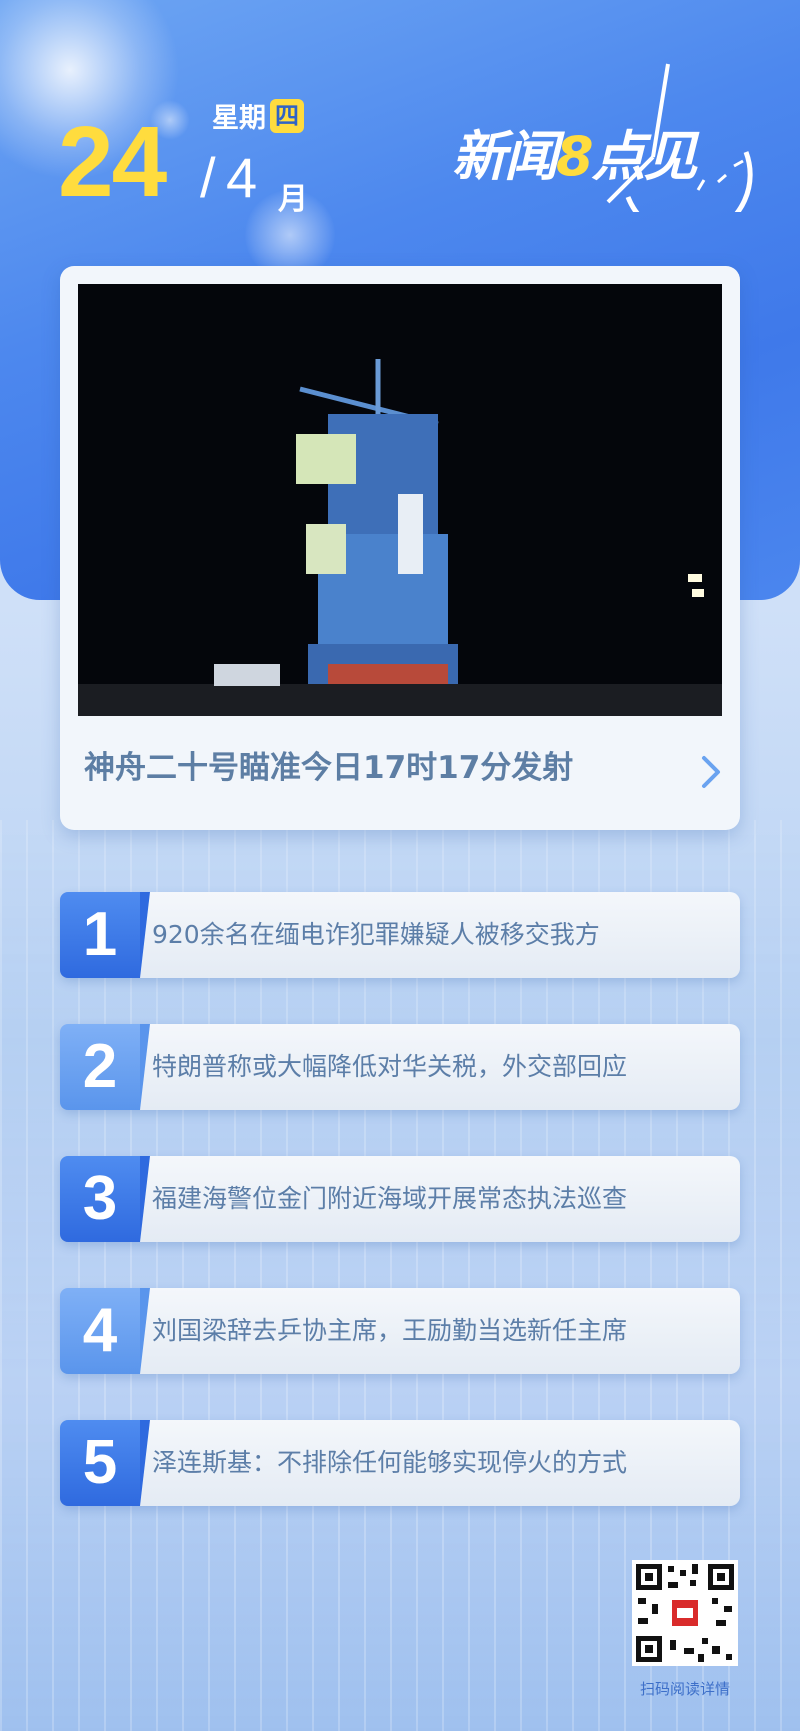 The image size is (800, 1731). I want to click on headline-title: 神舟二十号瞄准今日17时17分发射, so click(379, 764).